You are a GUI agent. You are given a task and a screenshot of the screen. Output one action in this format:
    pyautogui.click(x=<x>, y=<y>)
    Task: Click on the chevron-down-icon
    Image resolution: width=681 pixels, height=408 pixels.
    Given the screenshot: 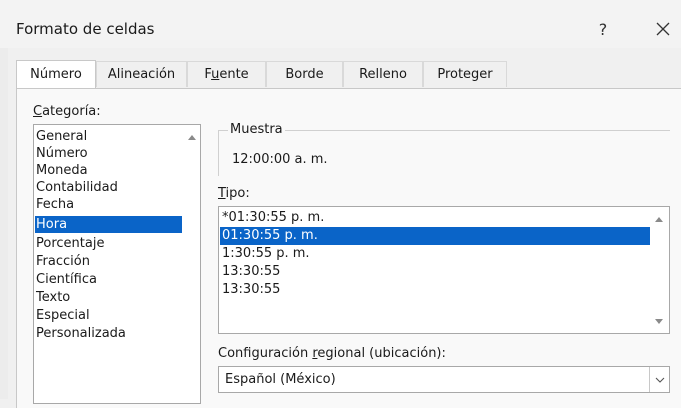 What is the action you would take?
    pyautogui.click(x=659, y=380)
    